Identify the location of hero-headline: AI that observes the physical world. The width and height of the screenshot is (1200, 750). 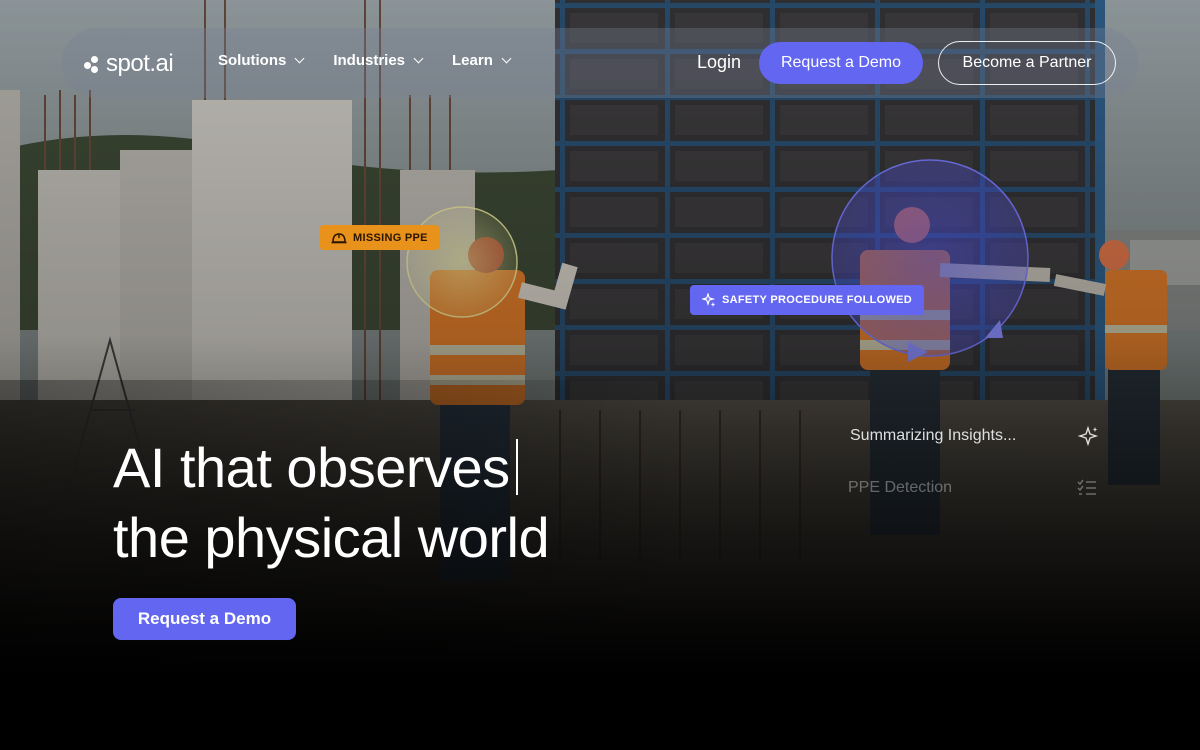
(423, 503).